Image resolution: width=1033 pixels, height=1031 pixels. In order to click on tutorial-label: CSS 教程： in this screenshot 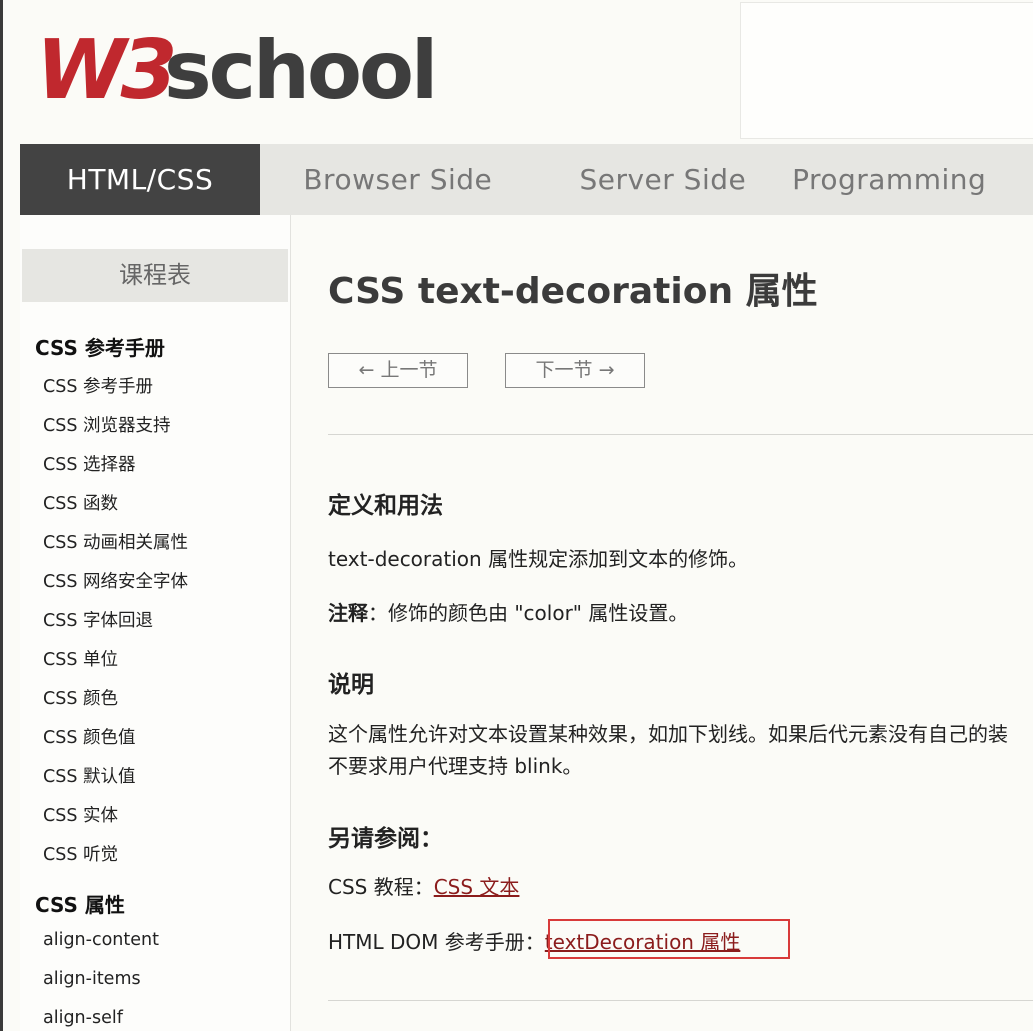, I will do `click(381, 887)`.